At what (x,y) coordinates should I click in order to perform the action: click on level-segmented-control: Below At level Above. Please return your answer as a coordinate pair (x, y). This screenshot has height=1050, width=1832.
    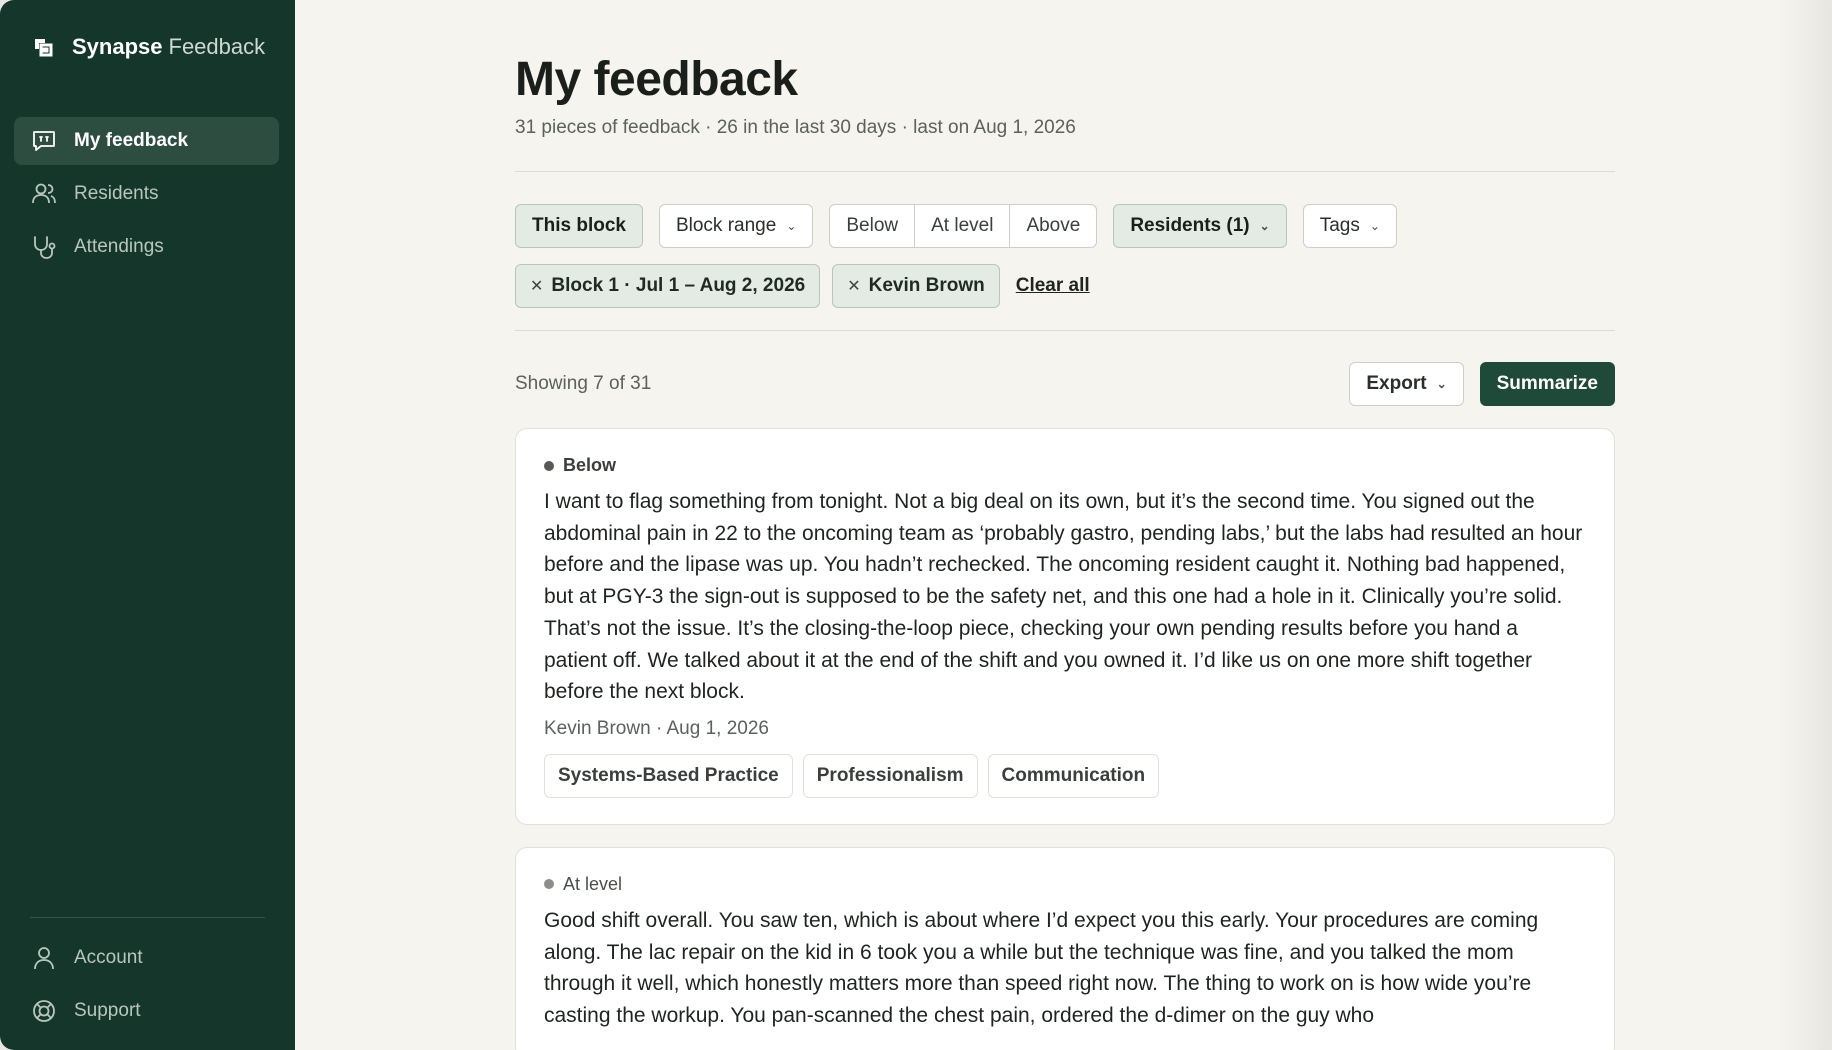
    Looking at the image, I should click on (963, 226).